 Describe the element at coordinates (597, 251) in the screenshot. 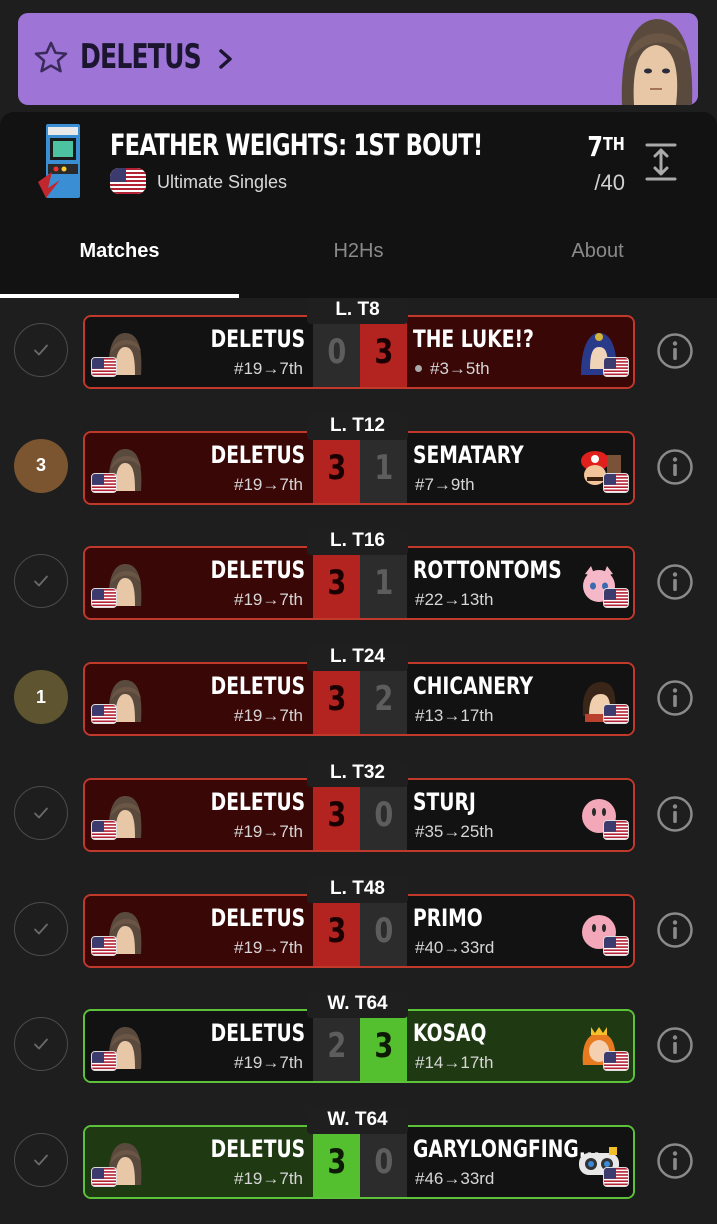

I see `tab-about: About` at that location.